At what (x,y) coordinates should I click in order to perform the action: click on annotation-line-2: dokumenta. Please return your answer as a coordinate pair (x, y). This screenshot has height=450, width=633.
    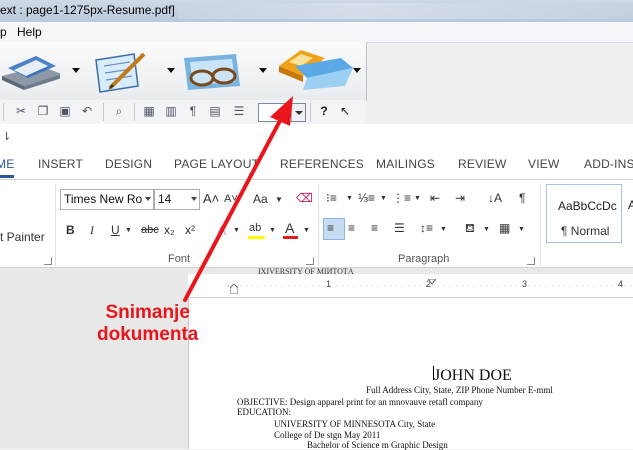
    Looking at the image, I should click on (148, 334).